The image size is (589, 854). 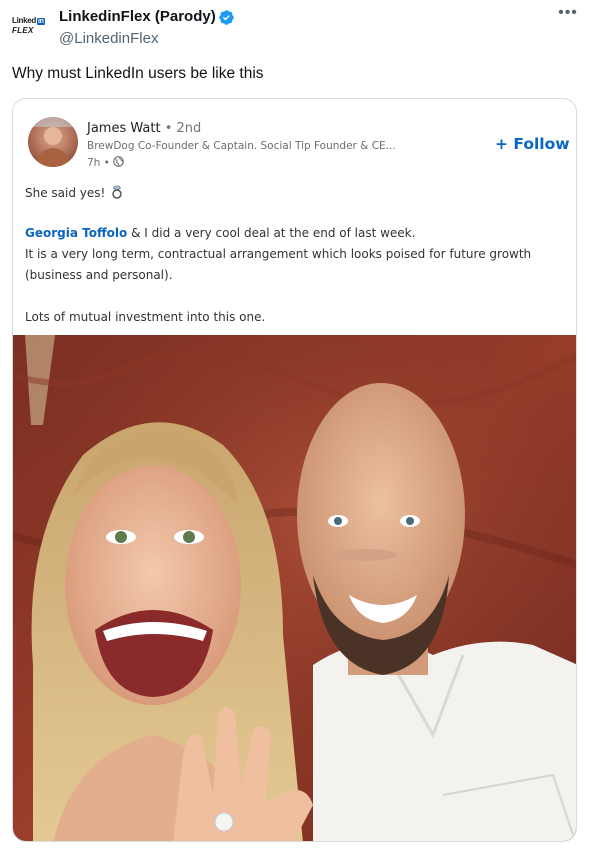 What do you see at coordinates (145, 317) in the screenshot?
I see `post-line-5: Lots of mutual investment into this one.` at bounding box center [145, 317].